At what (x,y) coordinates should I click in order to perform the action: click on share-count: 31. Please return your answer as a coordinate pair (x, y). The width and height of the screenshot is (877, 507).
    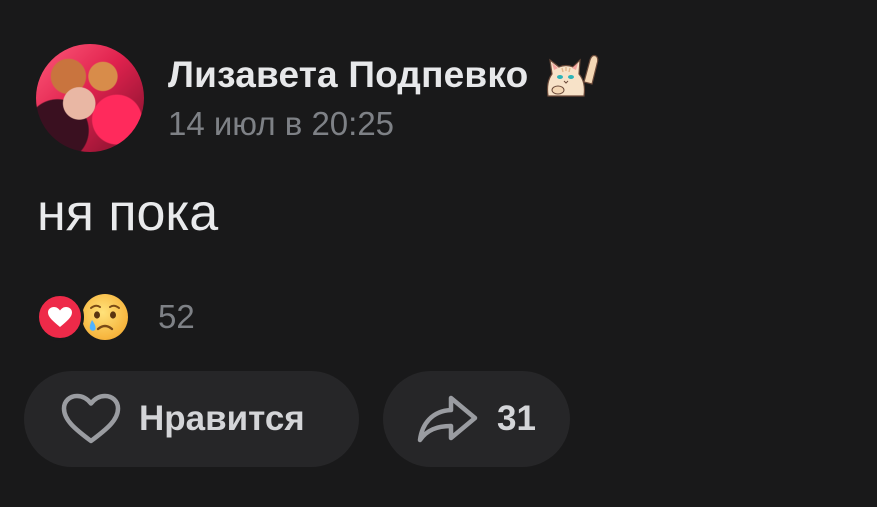
    Looking at the image, I should click on (516, 418).